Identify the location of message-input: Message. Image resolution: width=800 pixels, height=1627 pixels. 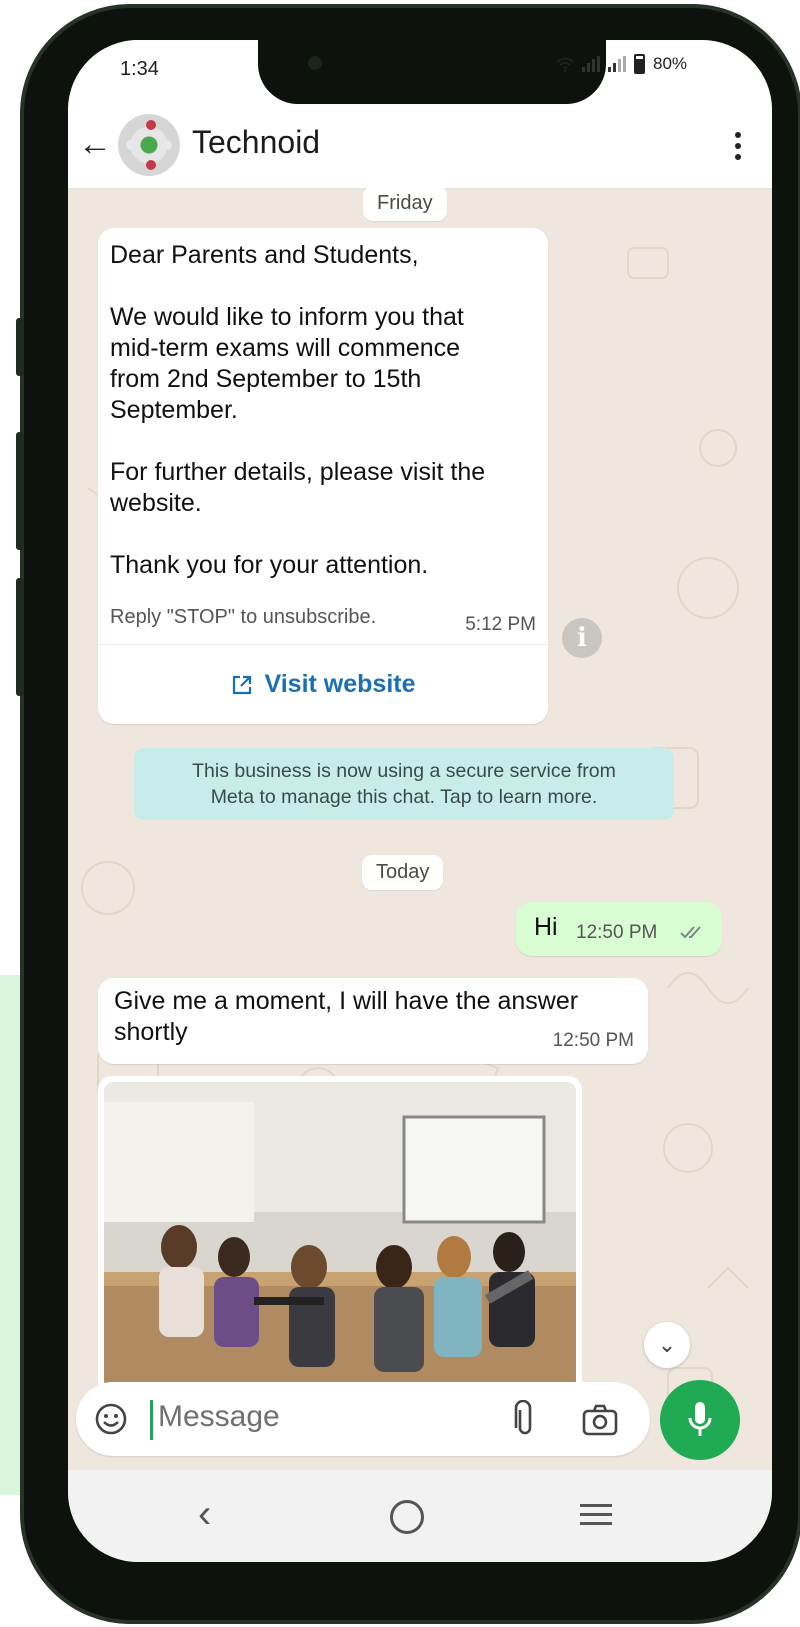
(219, 1417).